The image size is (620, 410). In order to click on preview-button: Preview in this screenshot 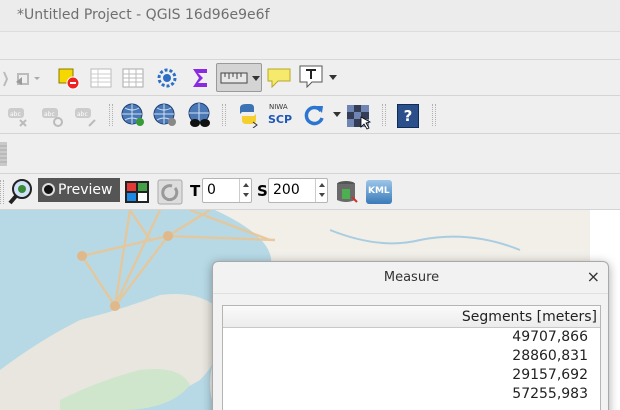, I will do `click(79, 190)`.